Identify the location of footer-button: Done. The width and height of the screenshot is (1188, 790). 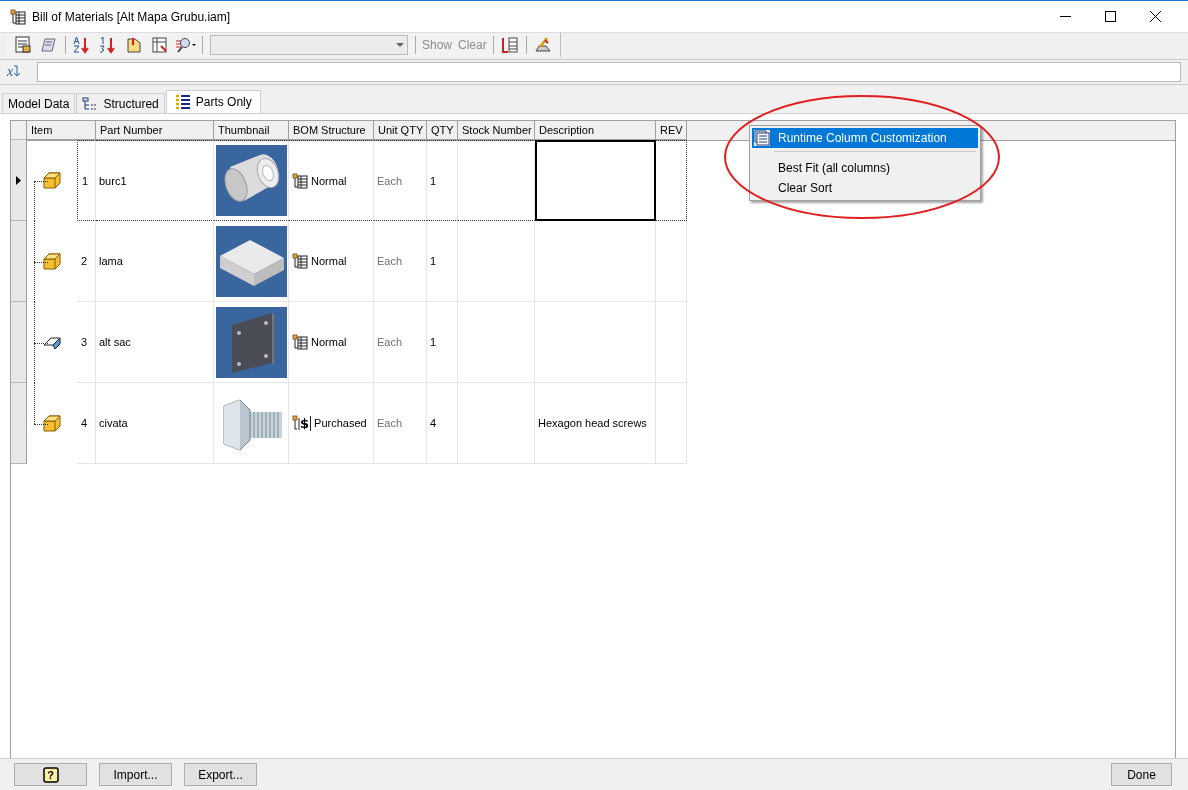
(1141, 774).